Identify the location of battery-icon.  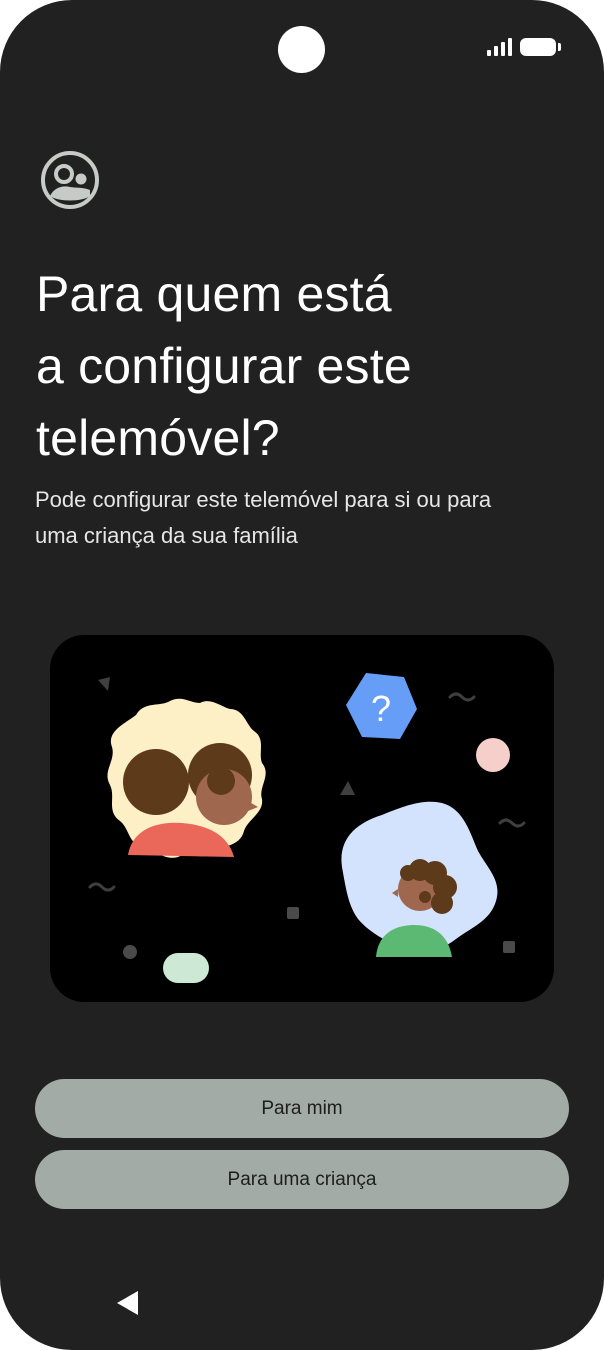
(540, 47).